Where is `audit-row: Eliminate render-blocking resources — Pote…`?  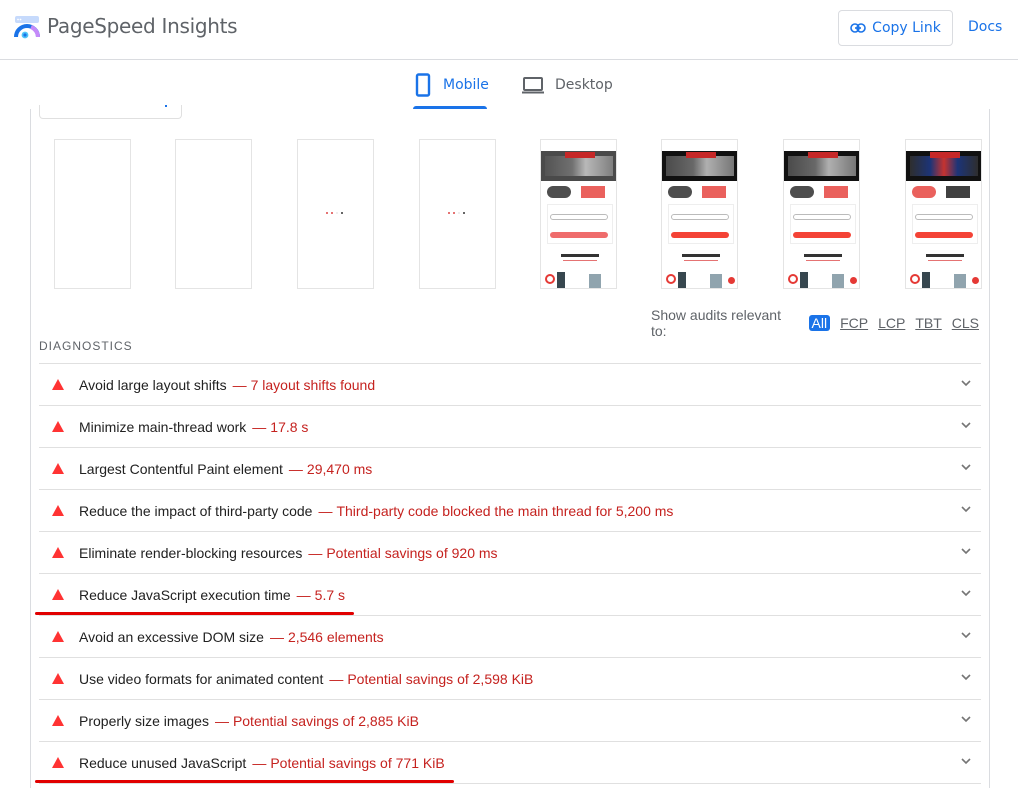 audit-row: Eliminate render-blocking resources — Pote… is located at coordinates (510, 553).